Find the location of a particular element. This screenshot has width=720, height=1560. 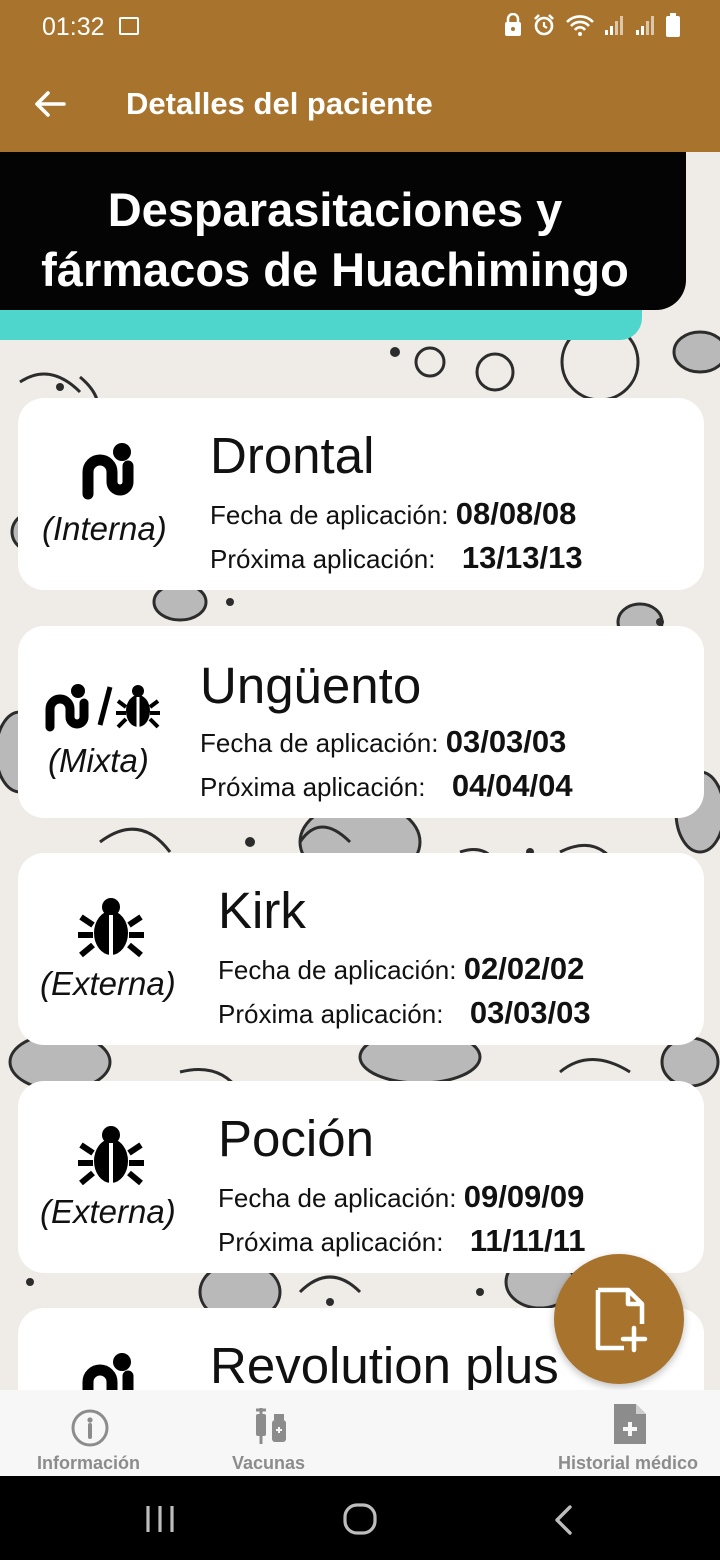

status-icons is located at coordinates (591, 27).